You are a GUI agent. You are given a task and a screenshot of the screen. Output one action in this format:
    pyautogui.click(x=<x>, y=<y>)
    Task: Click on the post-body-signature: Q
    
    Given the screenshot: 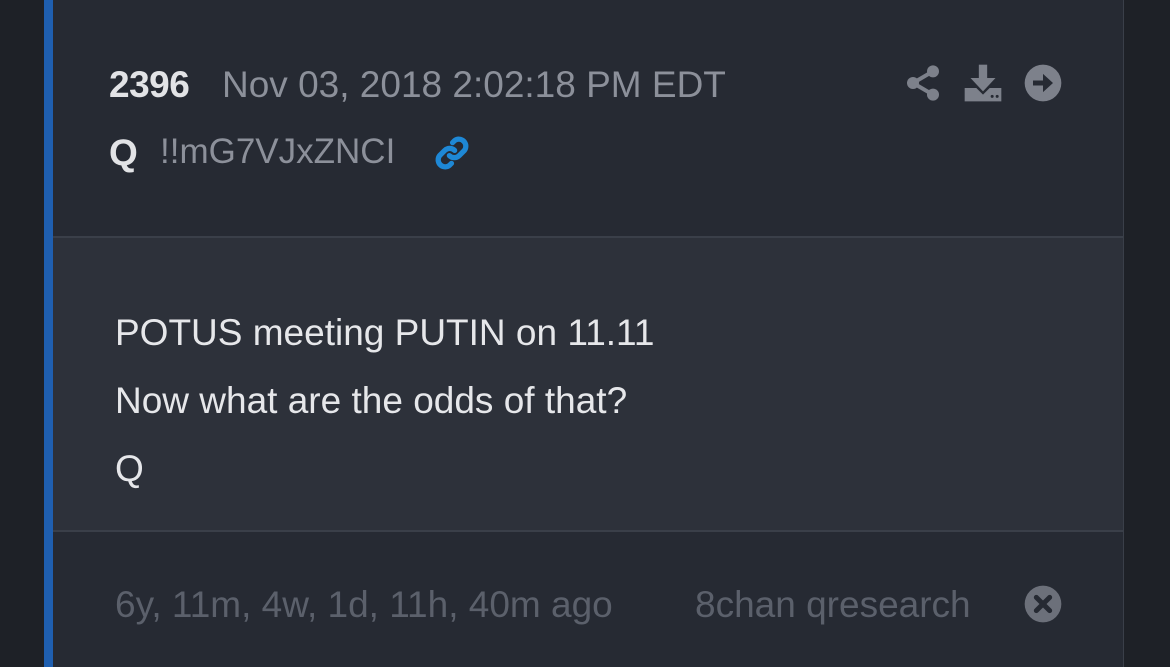 What is the action you would take?
    pyautogui.click(x=129, y=468)
    